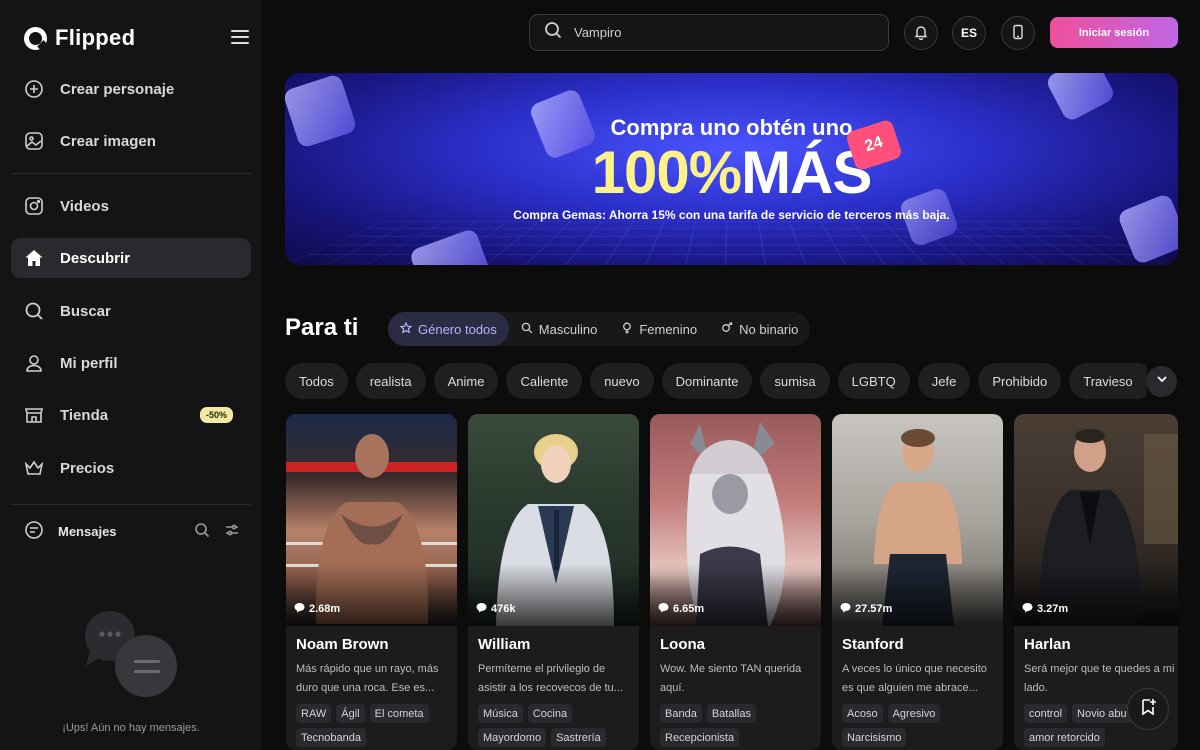  What do you see at coordinates (969, 33) in the screenshot?
I see `language-button: ES` at bounding box center [969, 33].